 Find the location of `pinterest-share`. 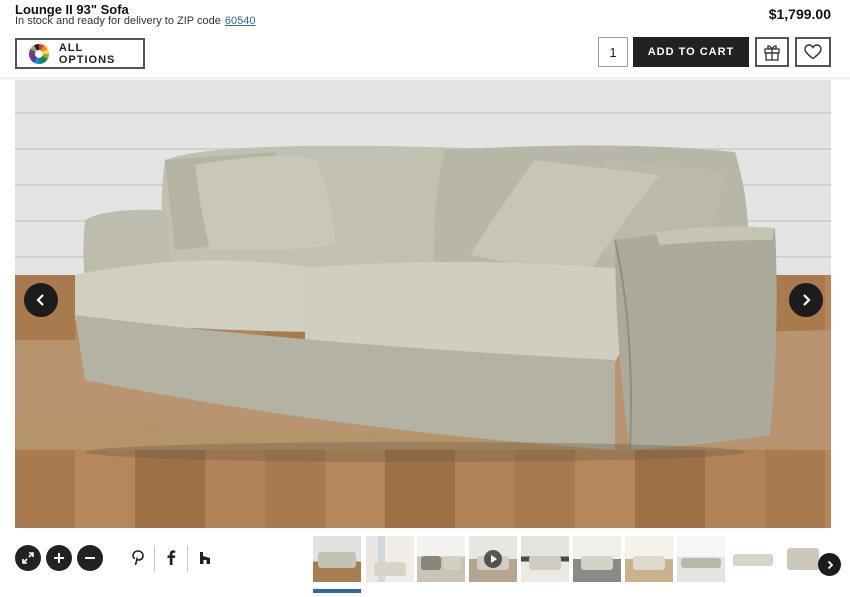

pinterest-share is located at coordinates (138, 558).